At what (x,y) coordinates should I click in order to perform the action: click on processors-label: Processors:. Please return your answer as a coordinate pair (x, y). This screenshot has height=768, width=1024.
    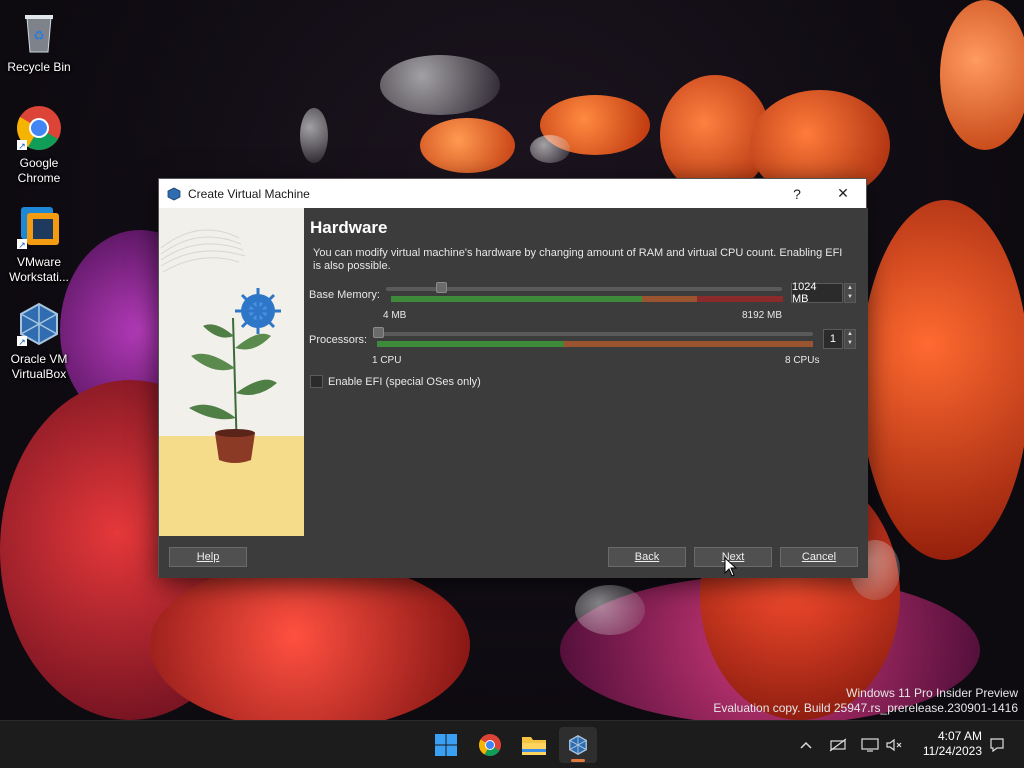
    Looking at the image, I should click on (338, 340).